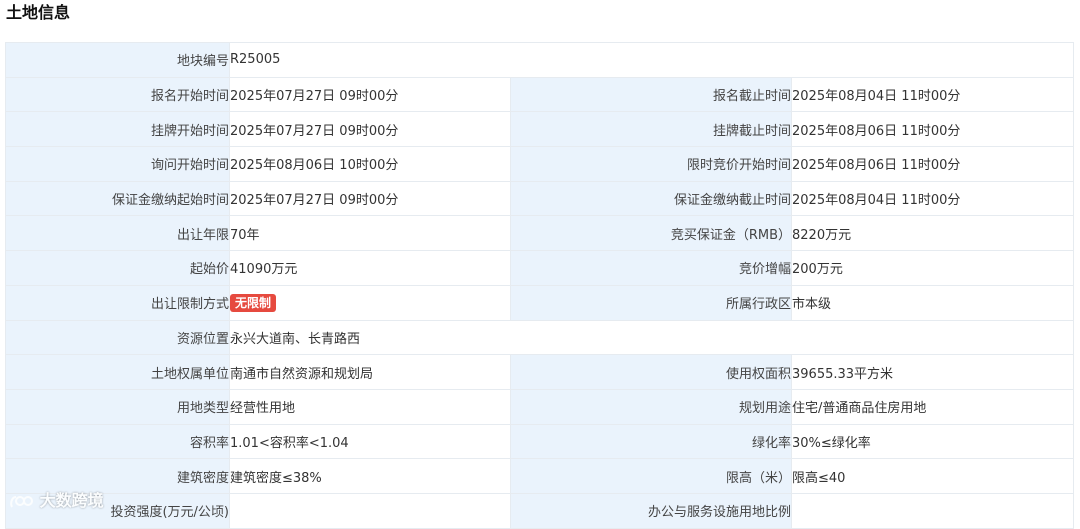 This screenshot has height=529, width=1080. I want to click on field-label: 限时竞价开始时间, so click(651, 164).